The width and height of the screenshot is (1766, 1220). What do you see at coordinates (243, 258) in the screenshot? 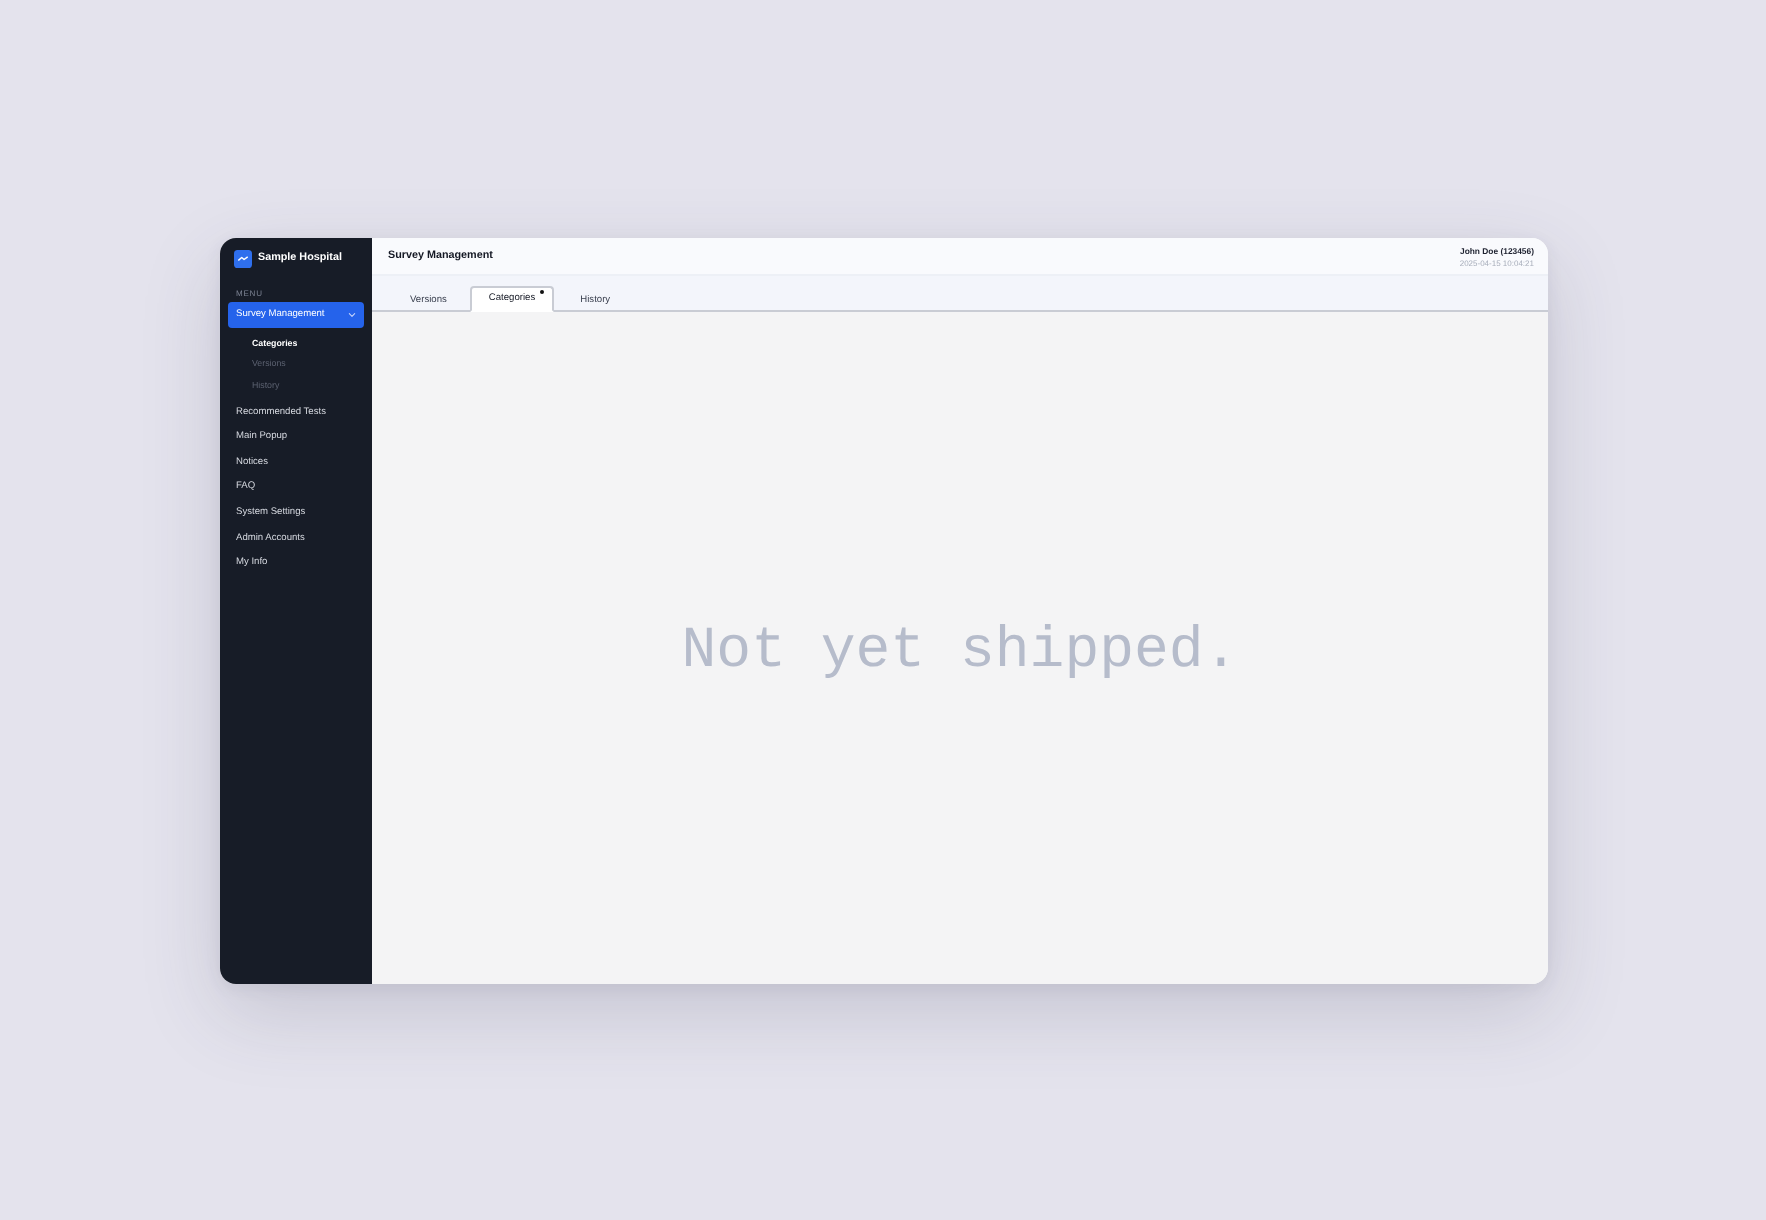
I see `logo-icon` at bounding box center [243, 258].